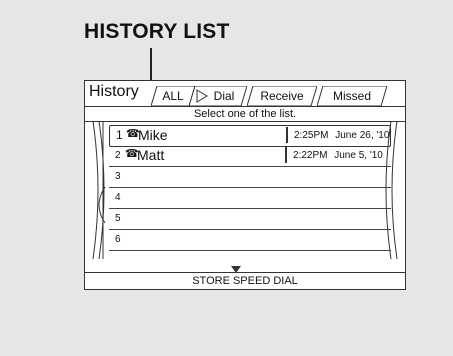  I want to click on row-number: 5, so click(118, 218).